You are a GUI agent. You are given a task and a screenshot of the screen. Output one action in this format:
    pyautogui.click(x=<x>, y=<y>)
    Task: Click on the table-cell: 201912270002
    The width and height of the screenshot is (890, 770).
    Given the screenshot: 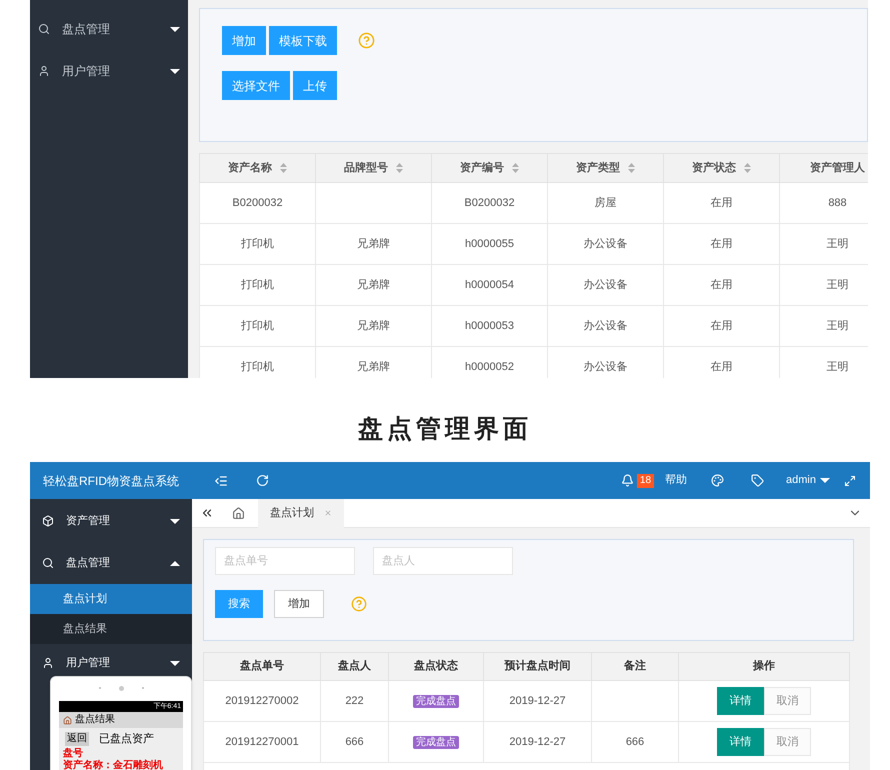 What is the action you would take?
    pyautogui.click(x=262, y=700)
    